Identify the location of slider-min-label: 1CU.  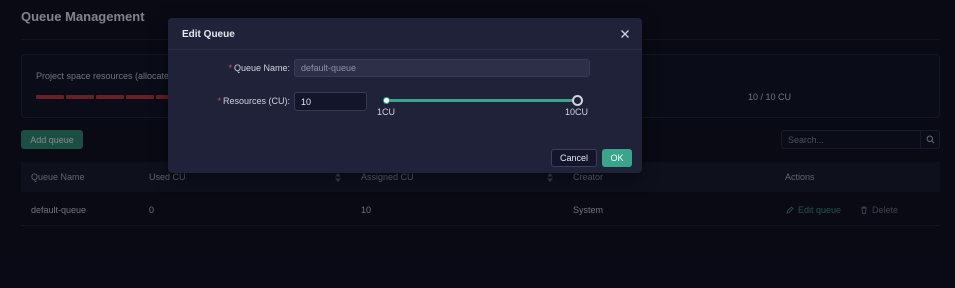
(386, 112).